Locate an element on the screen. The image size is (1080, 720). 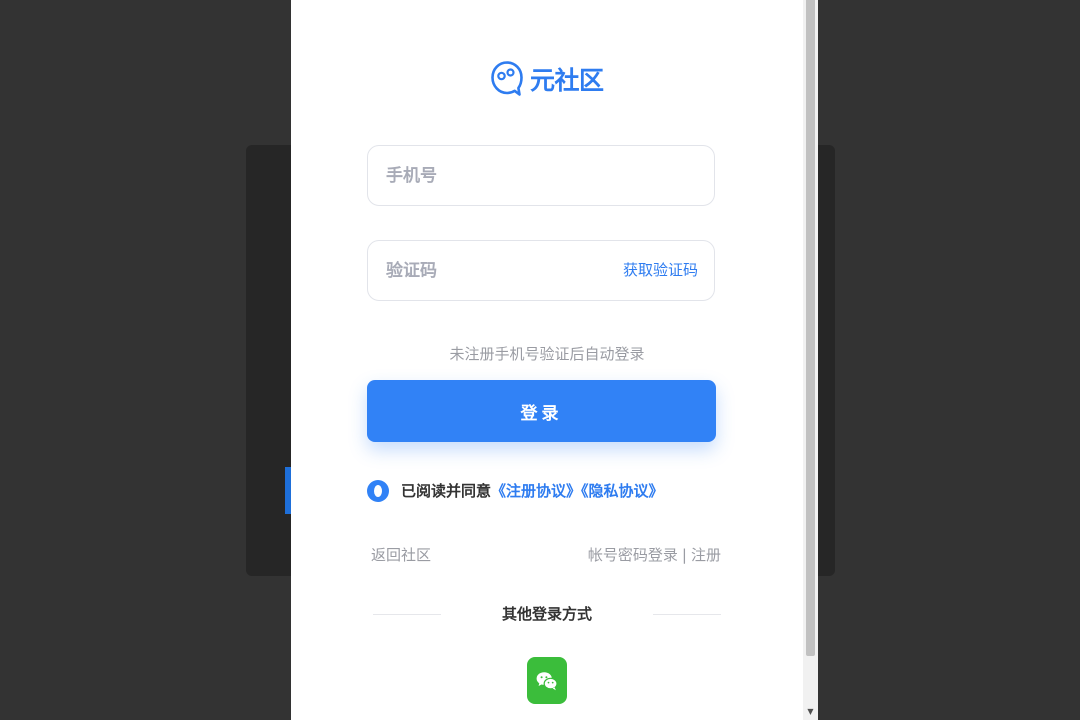
phone-field is located at coordinates (541, 175).